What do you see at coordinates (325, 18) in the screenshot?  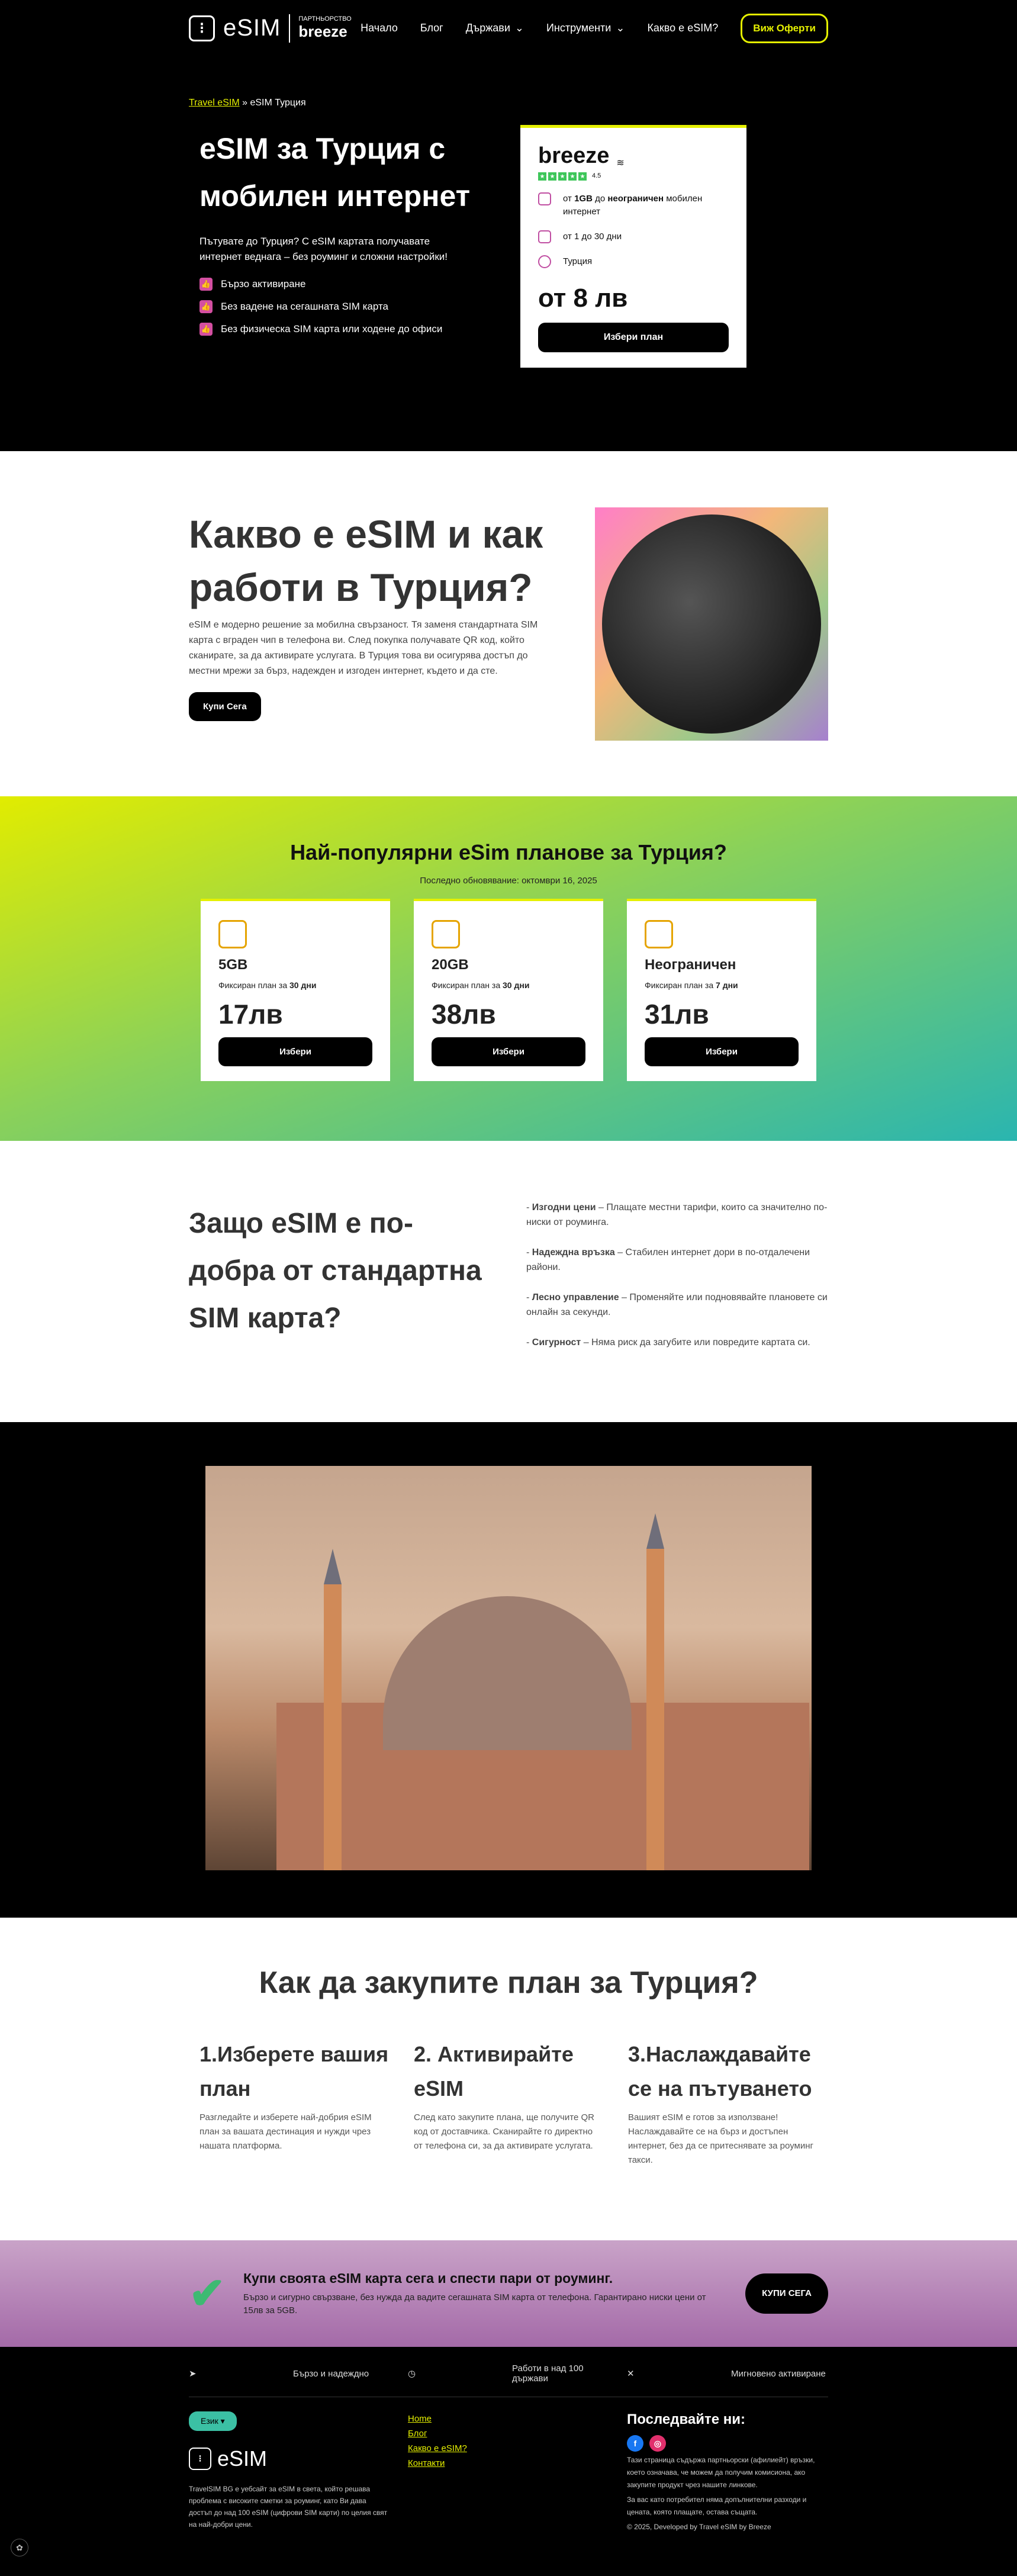 I see `partner-caption: ПАРТНЬОРСТВО` at bounding box center [325, 18].